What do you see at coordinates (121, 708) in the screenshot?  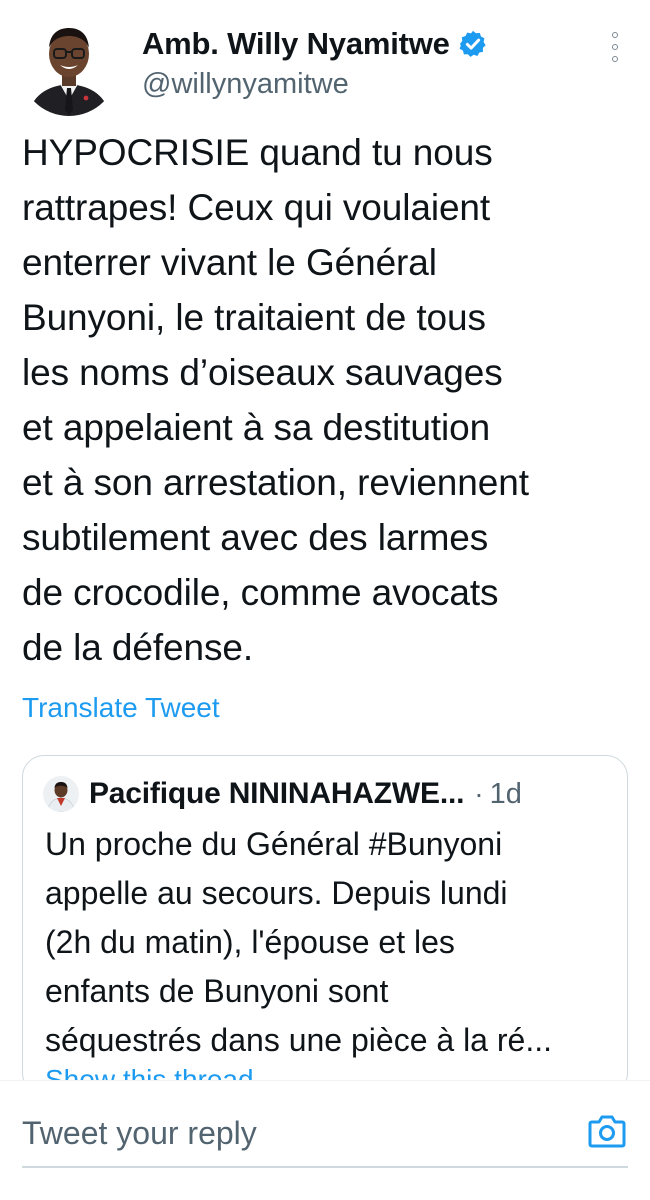 I see `translate-tweet-link: Translate Tweet` at bounding box center [121, 708].